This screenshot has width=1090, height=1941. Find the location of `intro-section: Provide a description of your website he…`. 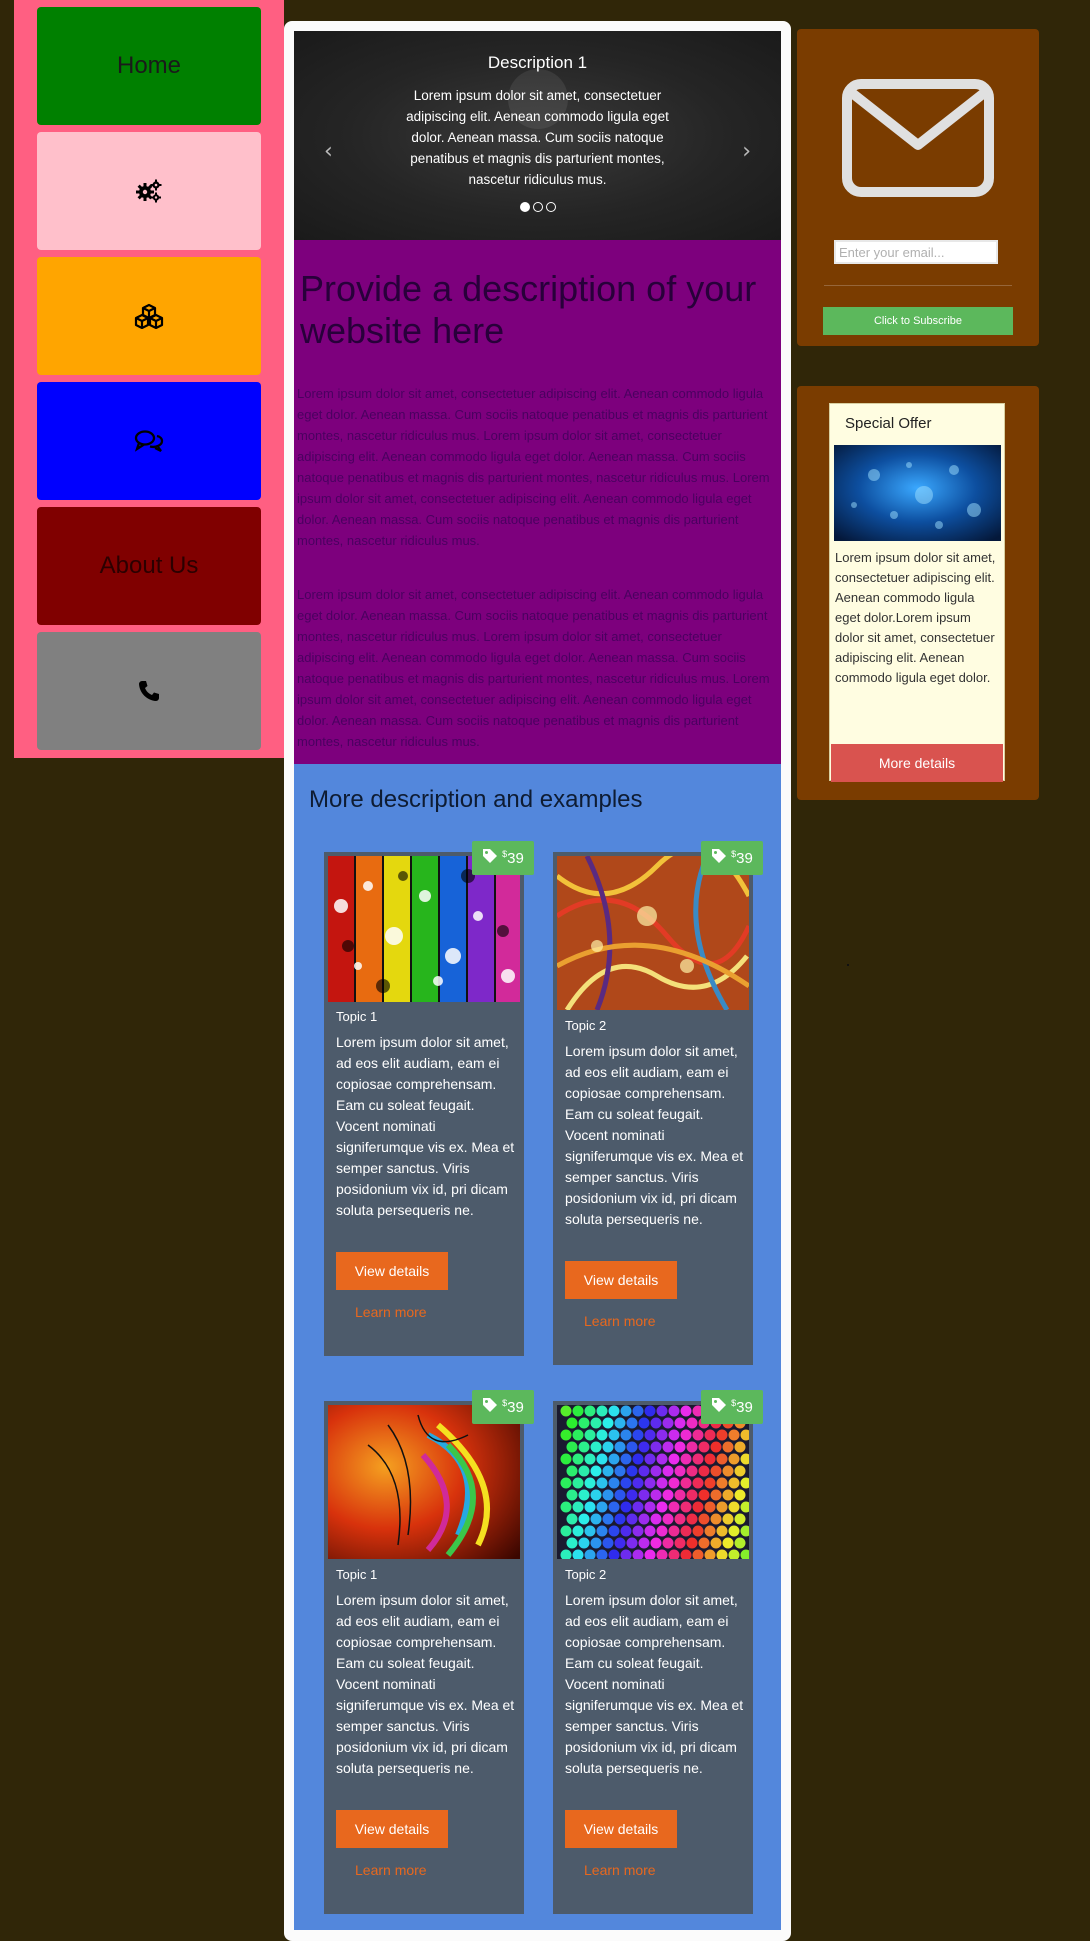

intro-section: Provide a description of your website he… is located at coordinates (537, 502).